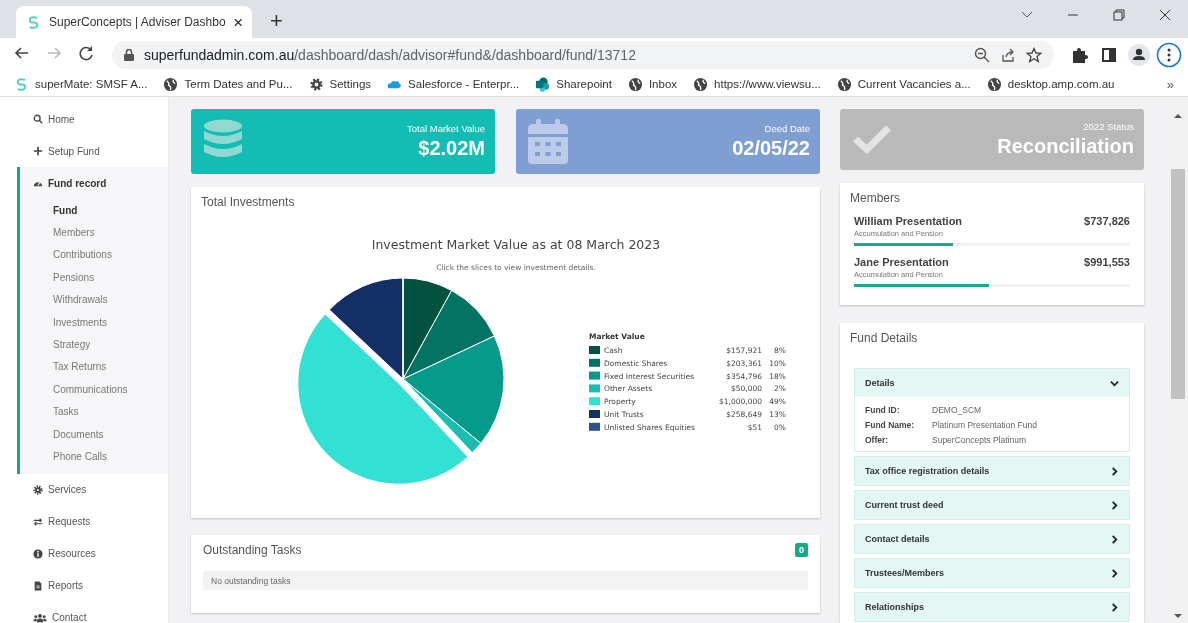 This screenshot has width=1188, height=623. What do you see at coordinates (94, 411) in the screenshot?
I see `sidebar-subitem: Tasks` at bounding box center [94, 411].